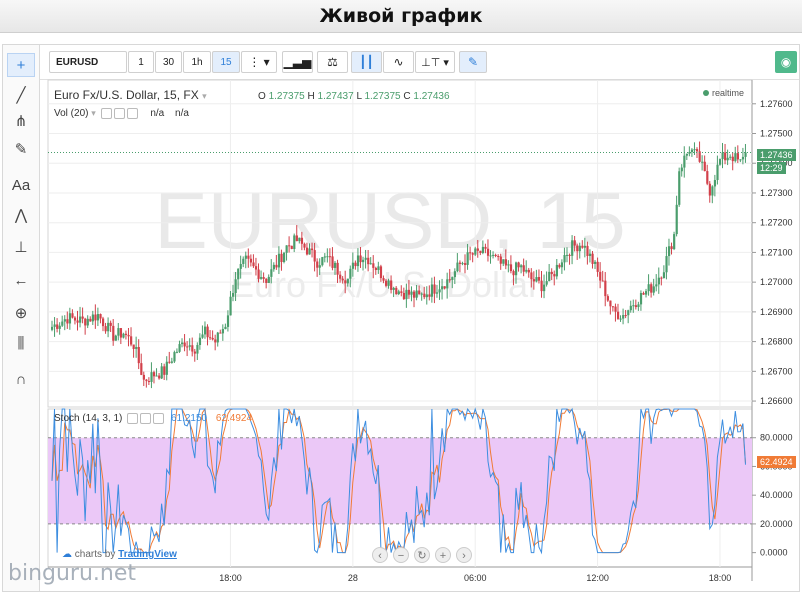  What do you see at coordinates (146, 418) in the screenshot?
I see `stoch-settings-icon` at bounding box center [146, 418].